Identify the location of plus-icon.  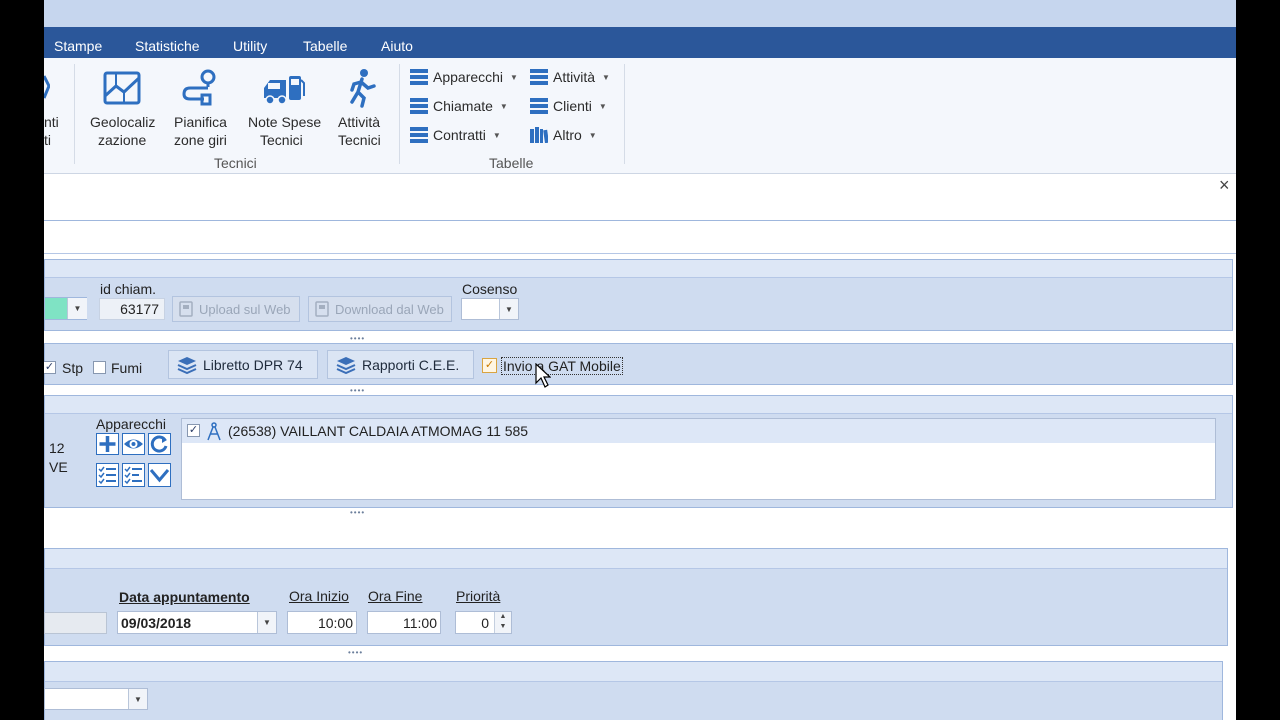
(107, 444).